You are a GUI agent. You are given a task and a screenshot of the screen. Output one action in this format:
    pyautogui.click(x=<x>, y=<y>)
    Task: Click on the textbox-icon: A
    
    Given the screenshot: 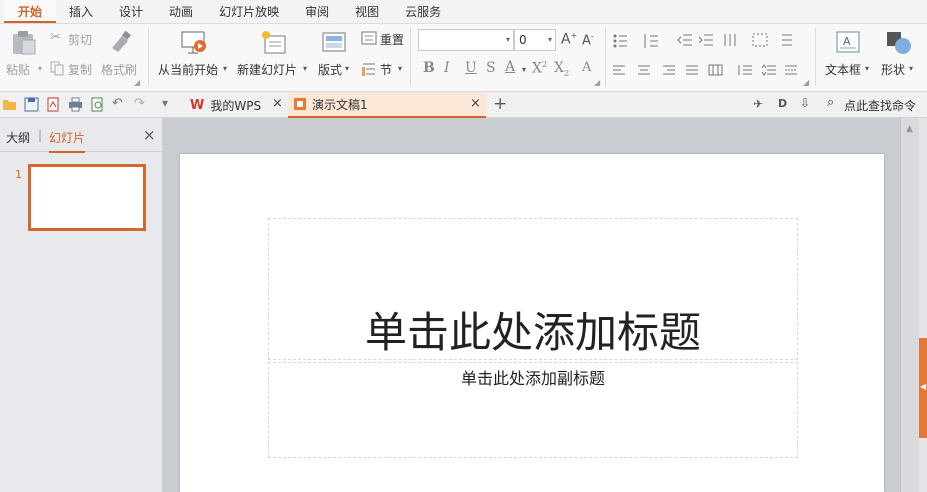 What is the action you would take?
    pyautogui.click(x=848, y=42)
    